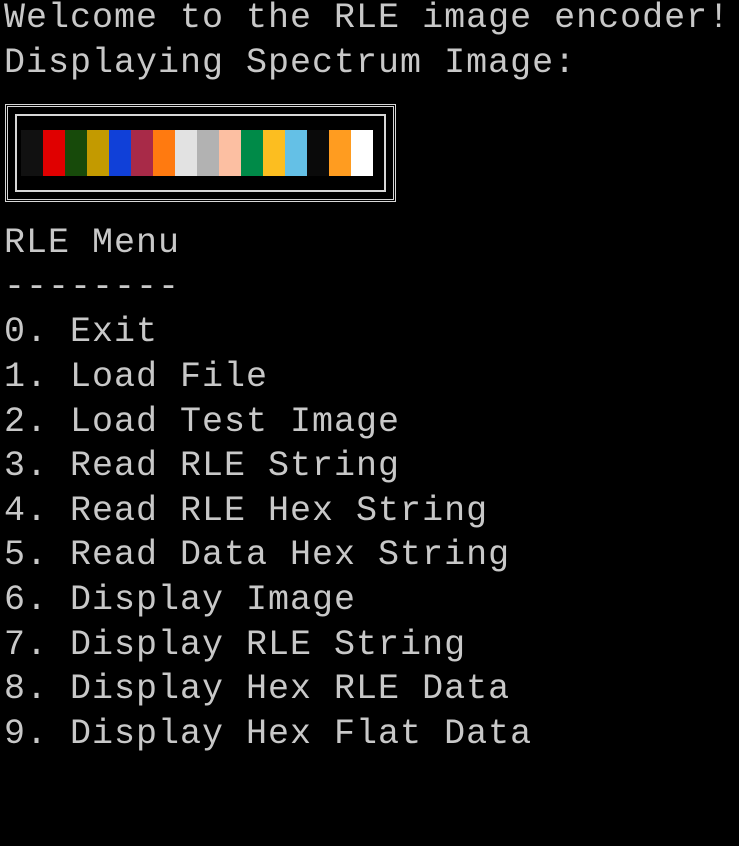 This screenshot has width=739, height=846. What do you see at coordinates (290, 63) in the screenshot?
I see `spectrum-heading: Displaying Spectrum Image:` at bounding box center [290, 63].